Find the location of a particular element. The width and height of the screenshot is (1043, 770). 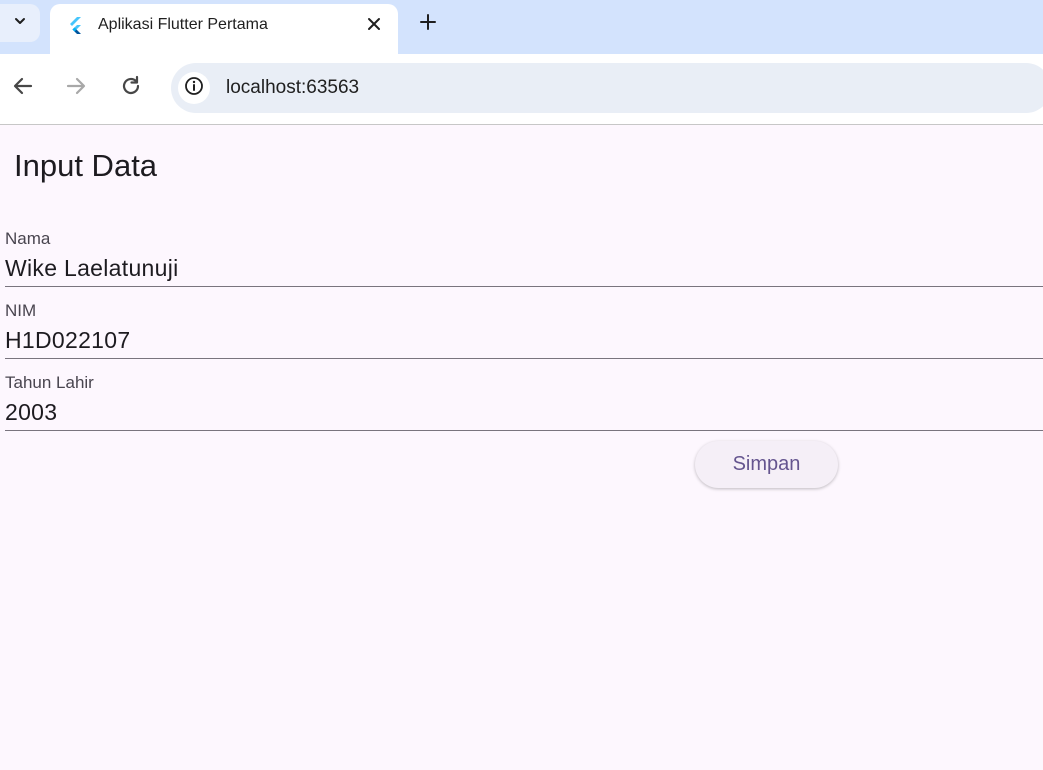

tahun-lahir-label: Tahun Lahir is located at coordinates (49, 382).